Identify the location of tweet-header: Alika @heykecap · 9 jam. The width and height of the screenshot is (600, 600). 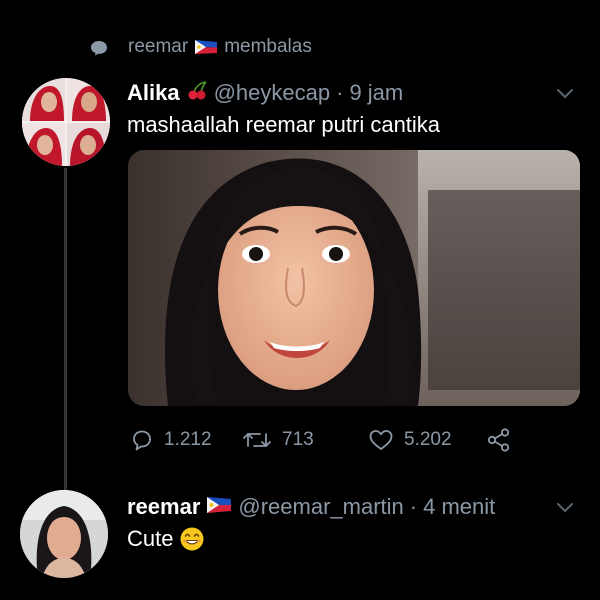
(265, 93).